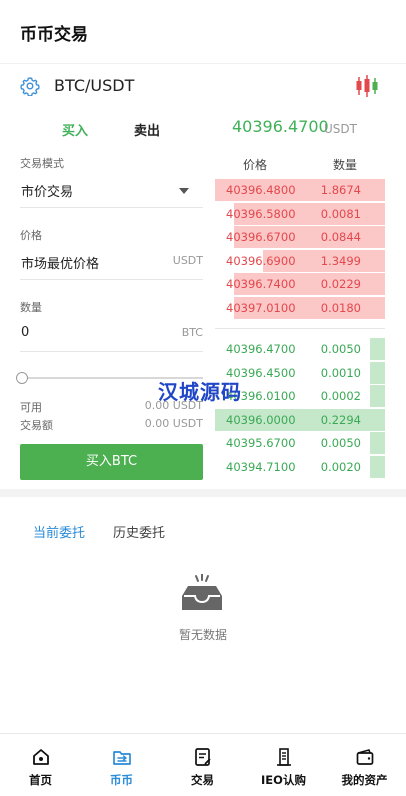  What do you see at coordinates (121, 780) in the screenshot?
I see `tab-exchange-label: 币币` at bounding box center [121, 780].